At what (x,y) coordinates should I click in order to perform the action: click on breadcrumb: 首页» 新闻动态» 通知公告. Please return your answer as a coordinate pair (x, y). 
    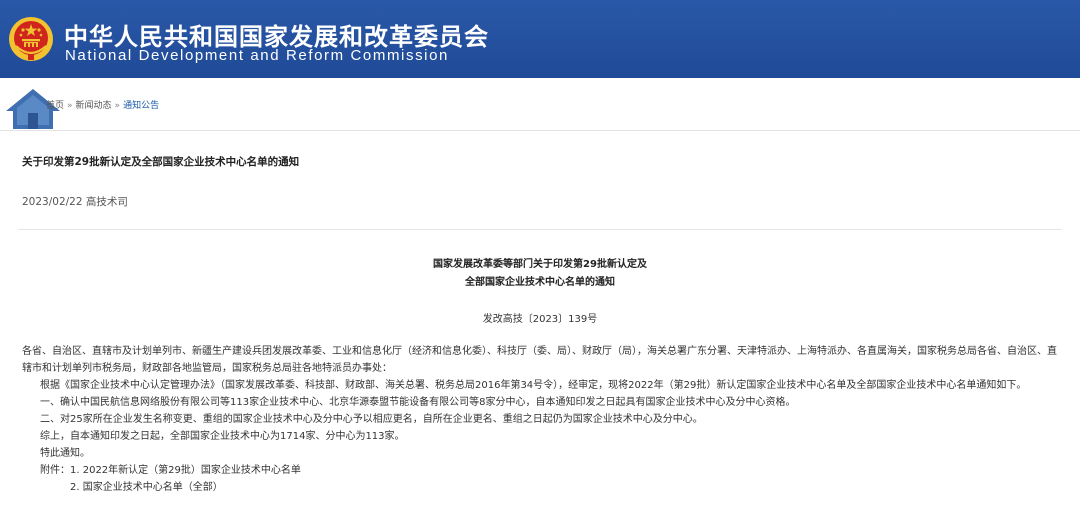
    Looking at the image, I should click on (102, 104).